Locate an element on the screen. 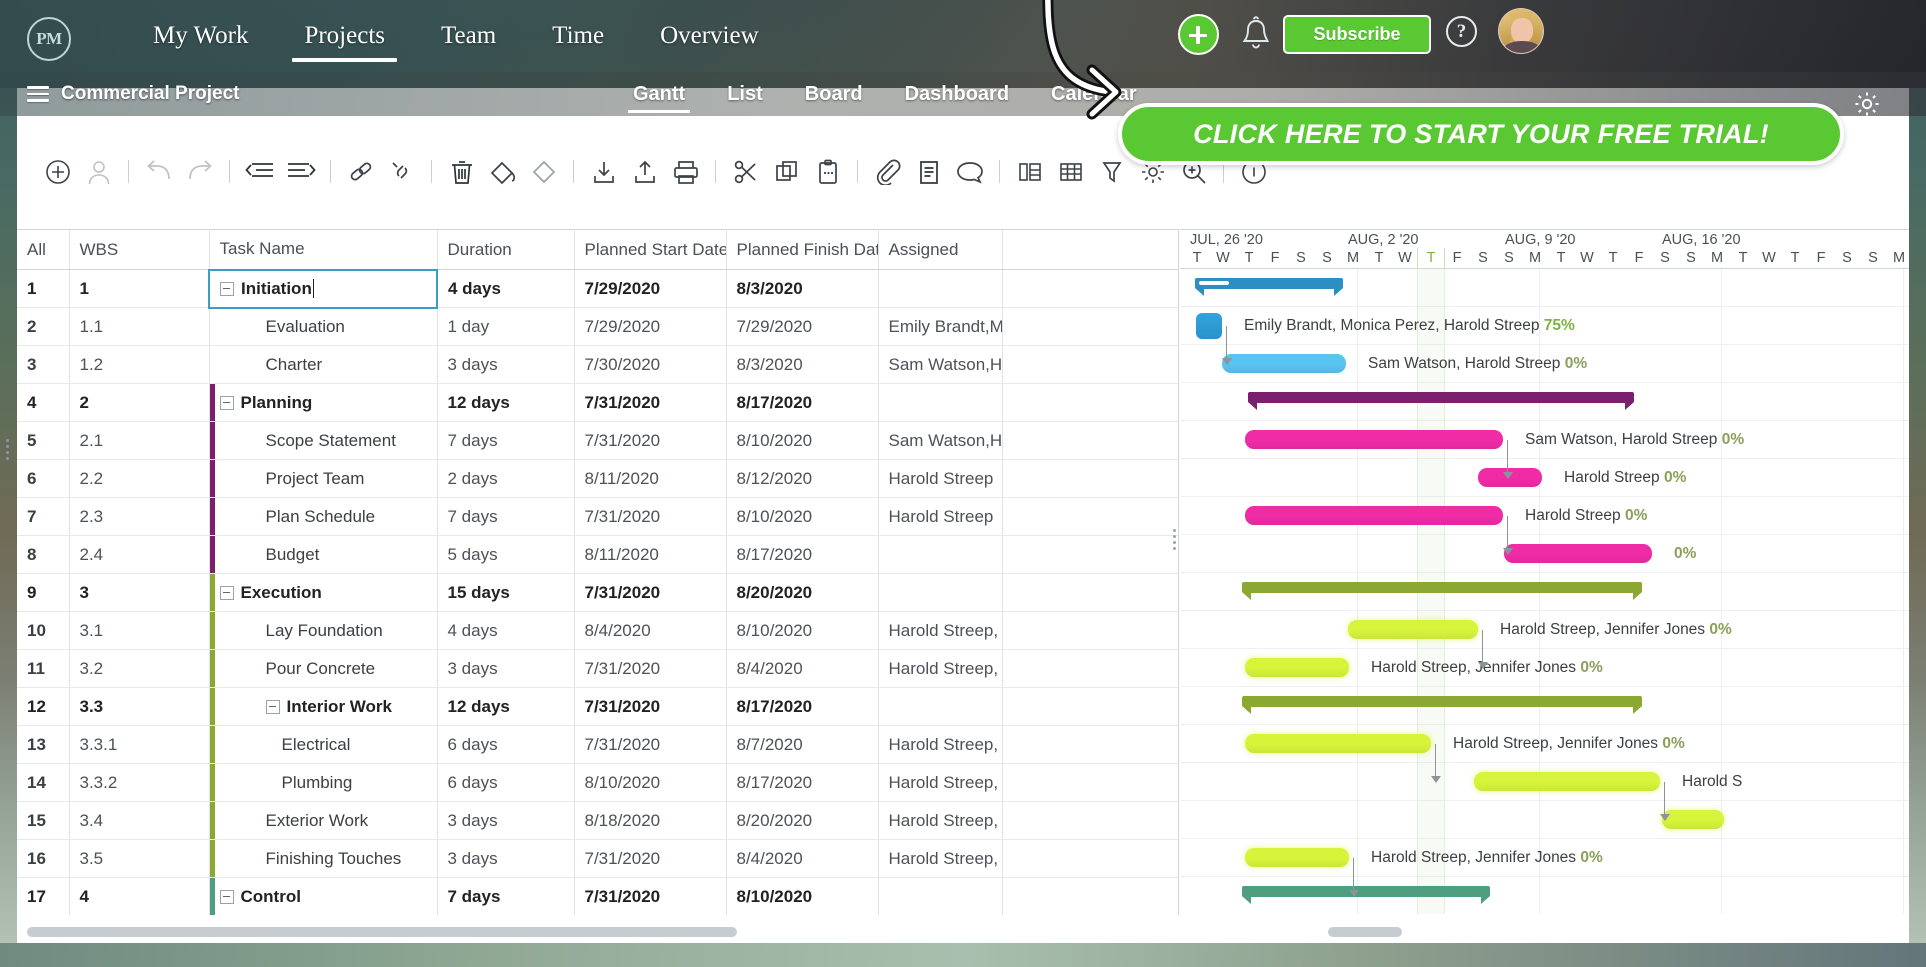 Image resolution: width=1926 pixels, height=967 pixels. tab-board: Board is located at coordinates (834, 94).